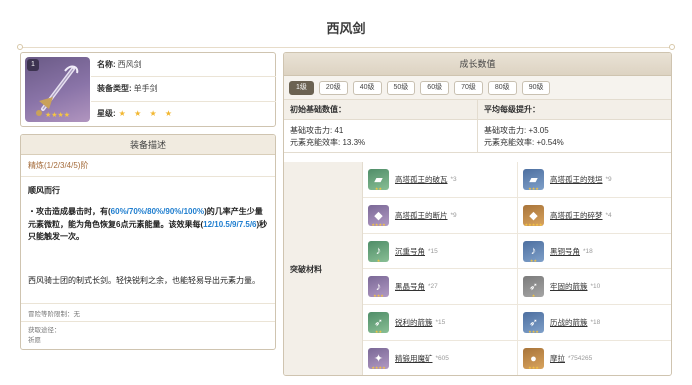 This screenshot has height=385, width=692. What do you see at coordinates (533, 287) in the screenshot?
I see `arrowhead-icon: ➶ ★` at bounding box center [533, 287].